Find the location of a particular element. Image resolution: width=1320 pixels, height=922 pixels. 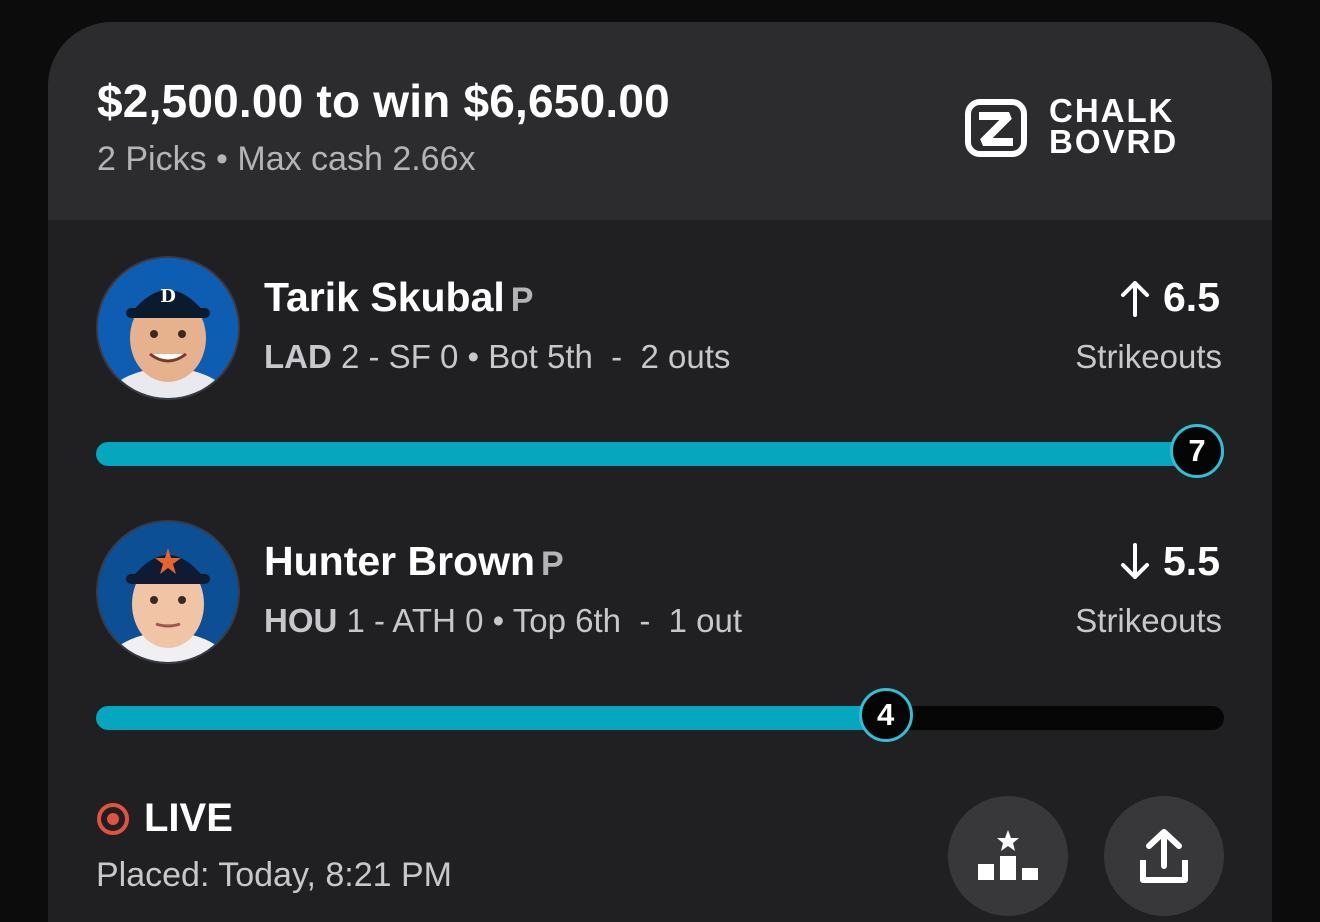

bet-title: $2,500.00 to win $6,650.00 is located at coordinates (383, 101).